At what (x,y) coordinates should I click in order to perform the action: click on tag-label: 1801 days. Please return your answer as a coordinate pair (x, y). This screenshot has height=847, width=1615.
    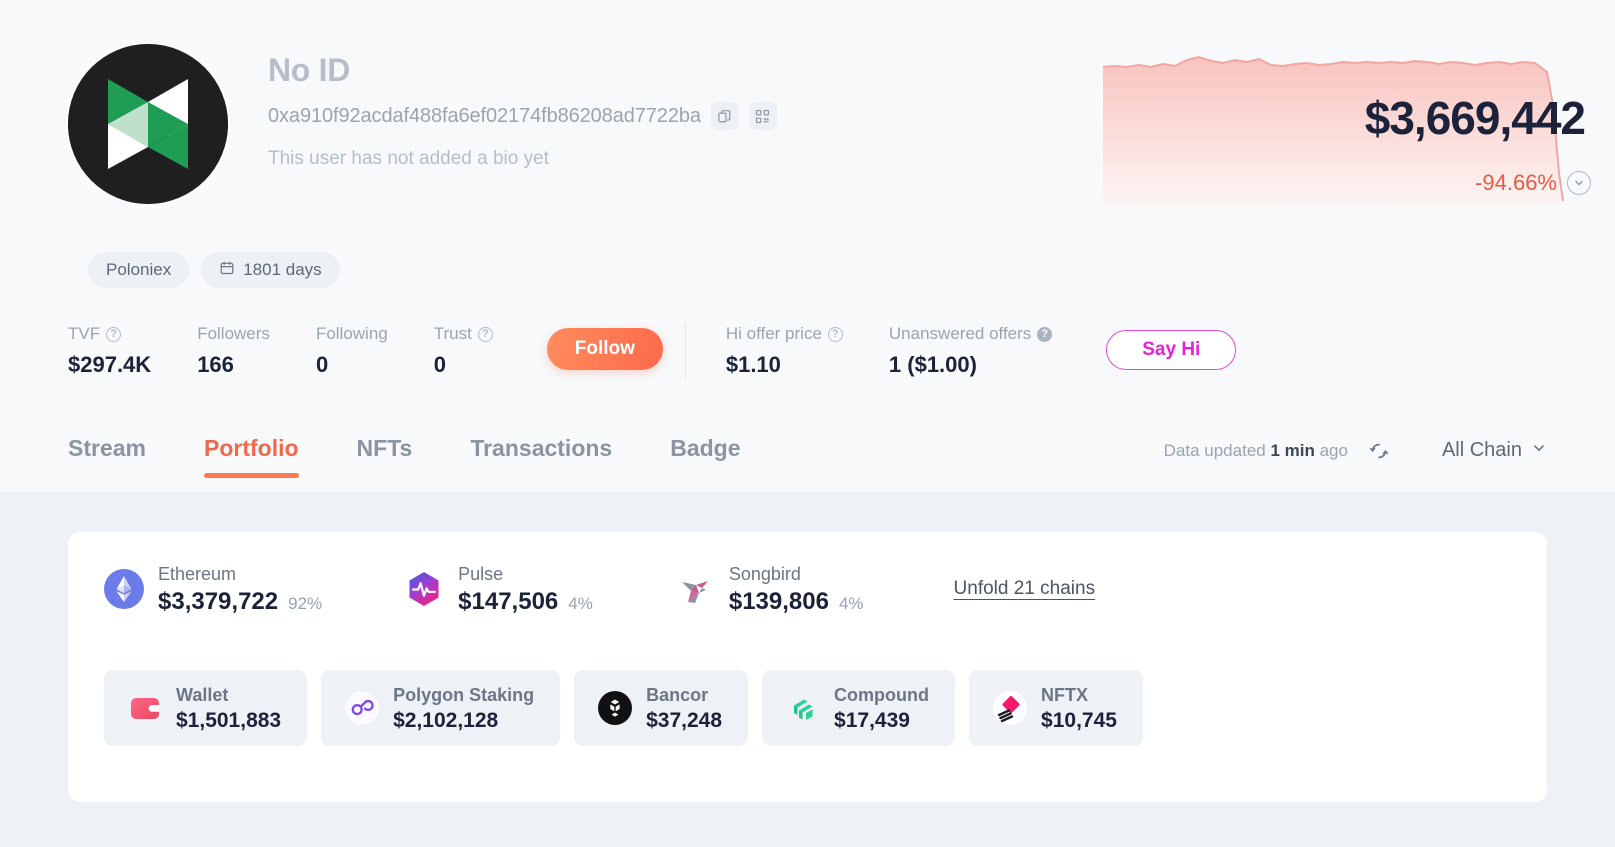
    Looking at the image, I should click on (282, 269).